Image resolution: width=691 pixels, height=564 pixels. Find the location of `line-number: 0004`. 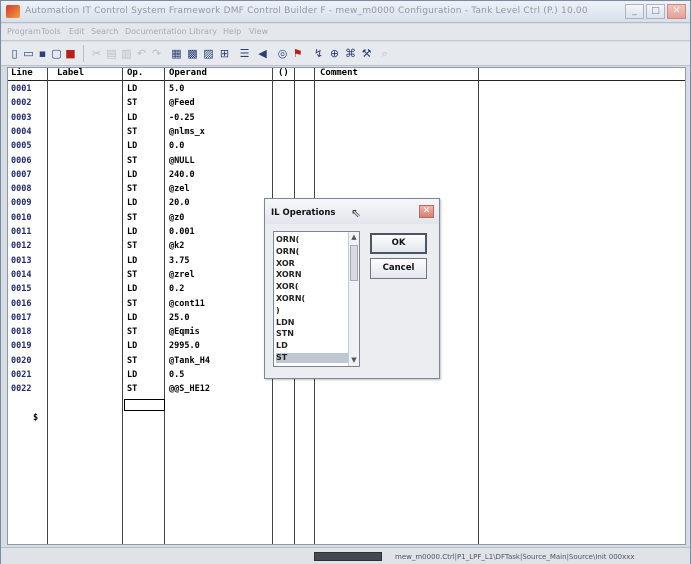

line-number: 0004 is located at coordinates (21, 132).